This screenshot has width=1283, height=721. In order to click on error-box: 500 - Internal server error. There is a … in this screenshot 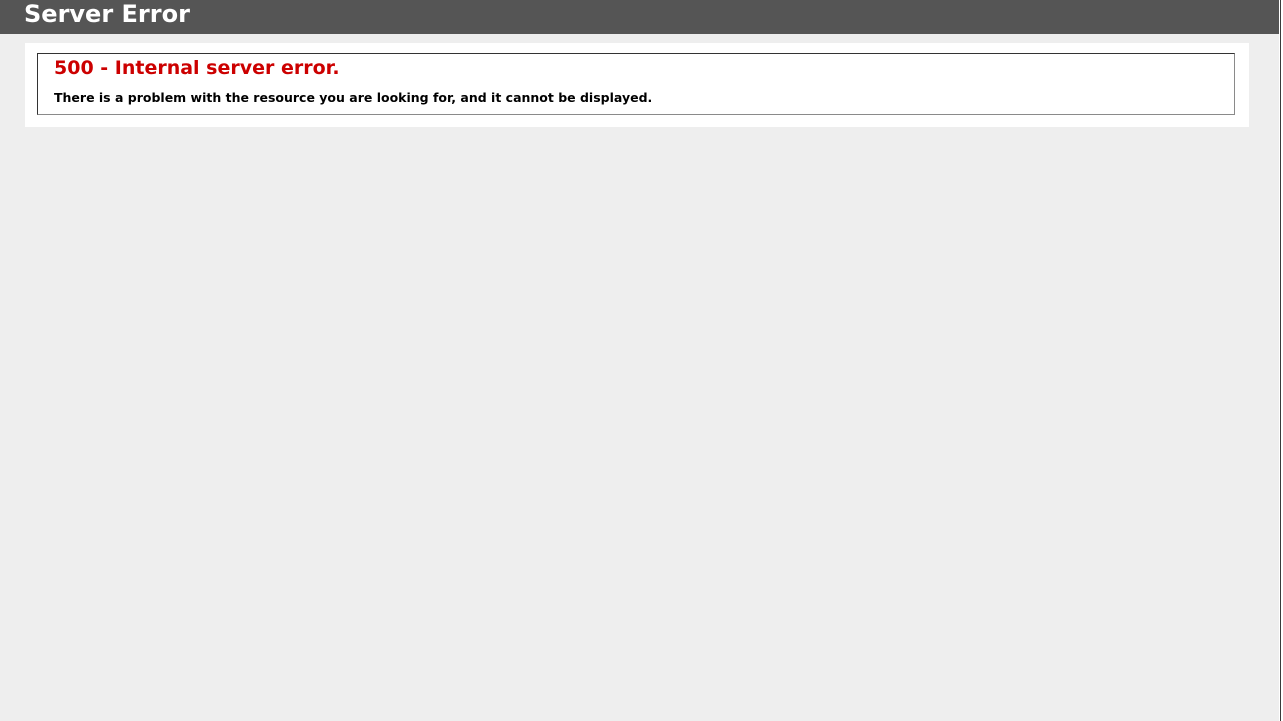, I will do `click(636, 84)`.